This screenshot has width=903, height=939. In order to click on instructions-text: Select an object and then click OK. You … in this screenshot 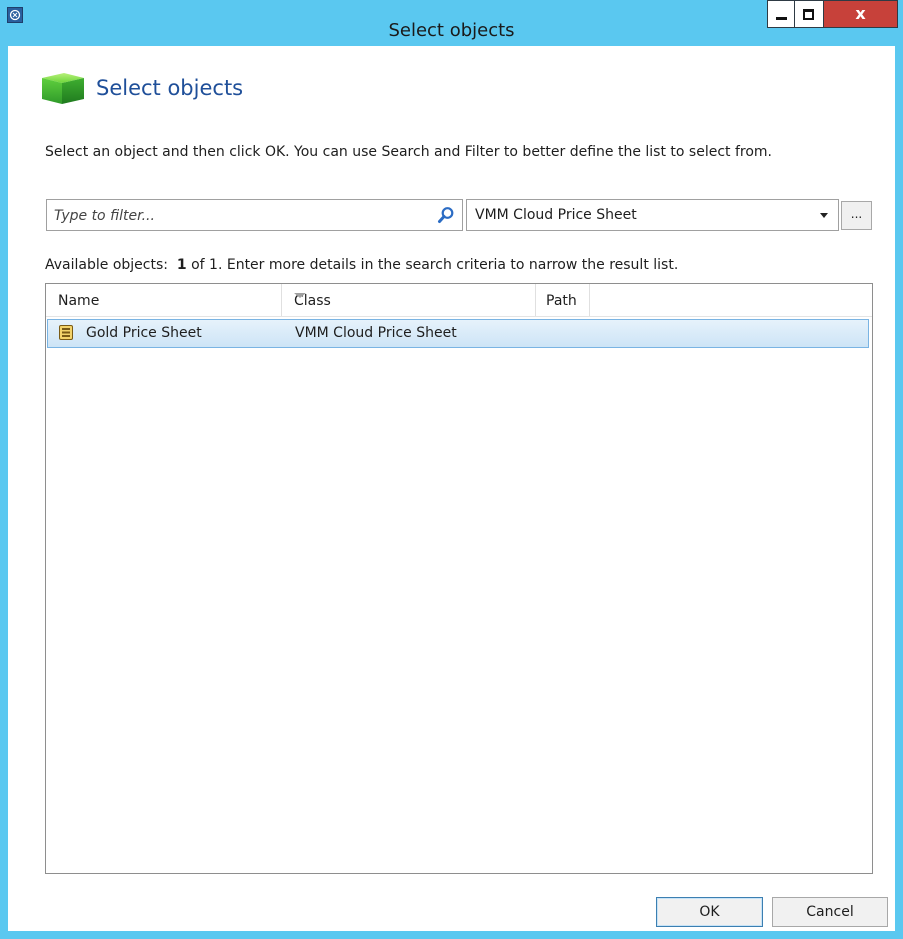, I will do `click(409, 152)`.